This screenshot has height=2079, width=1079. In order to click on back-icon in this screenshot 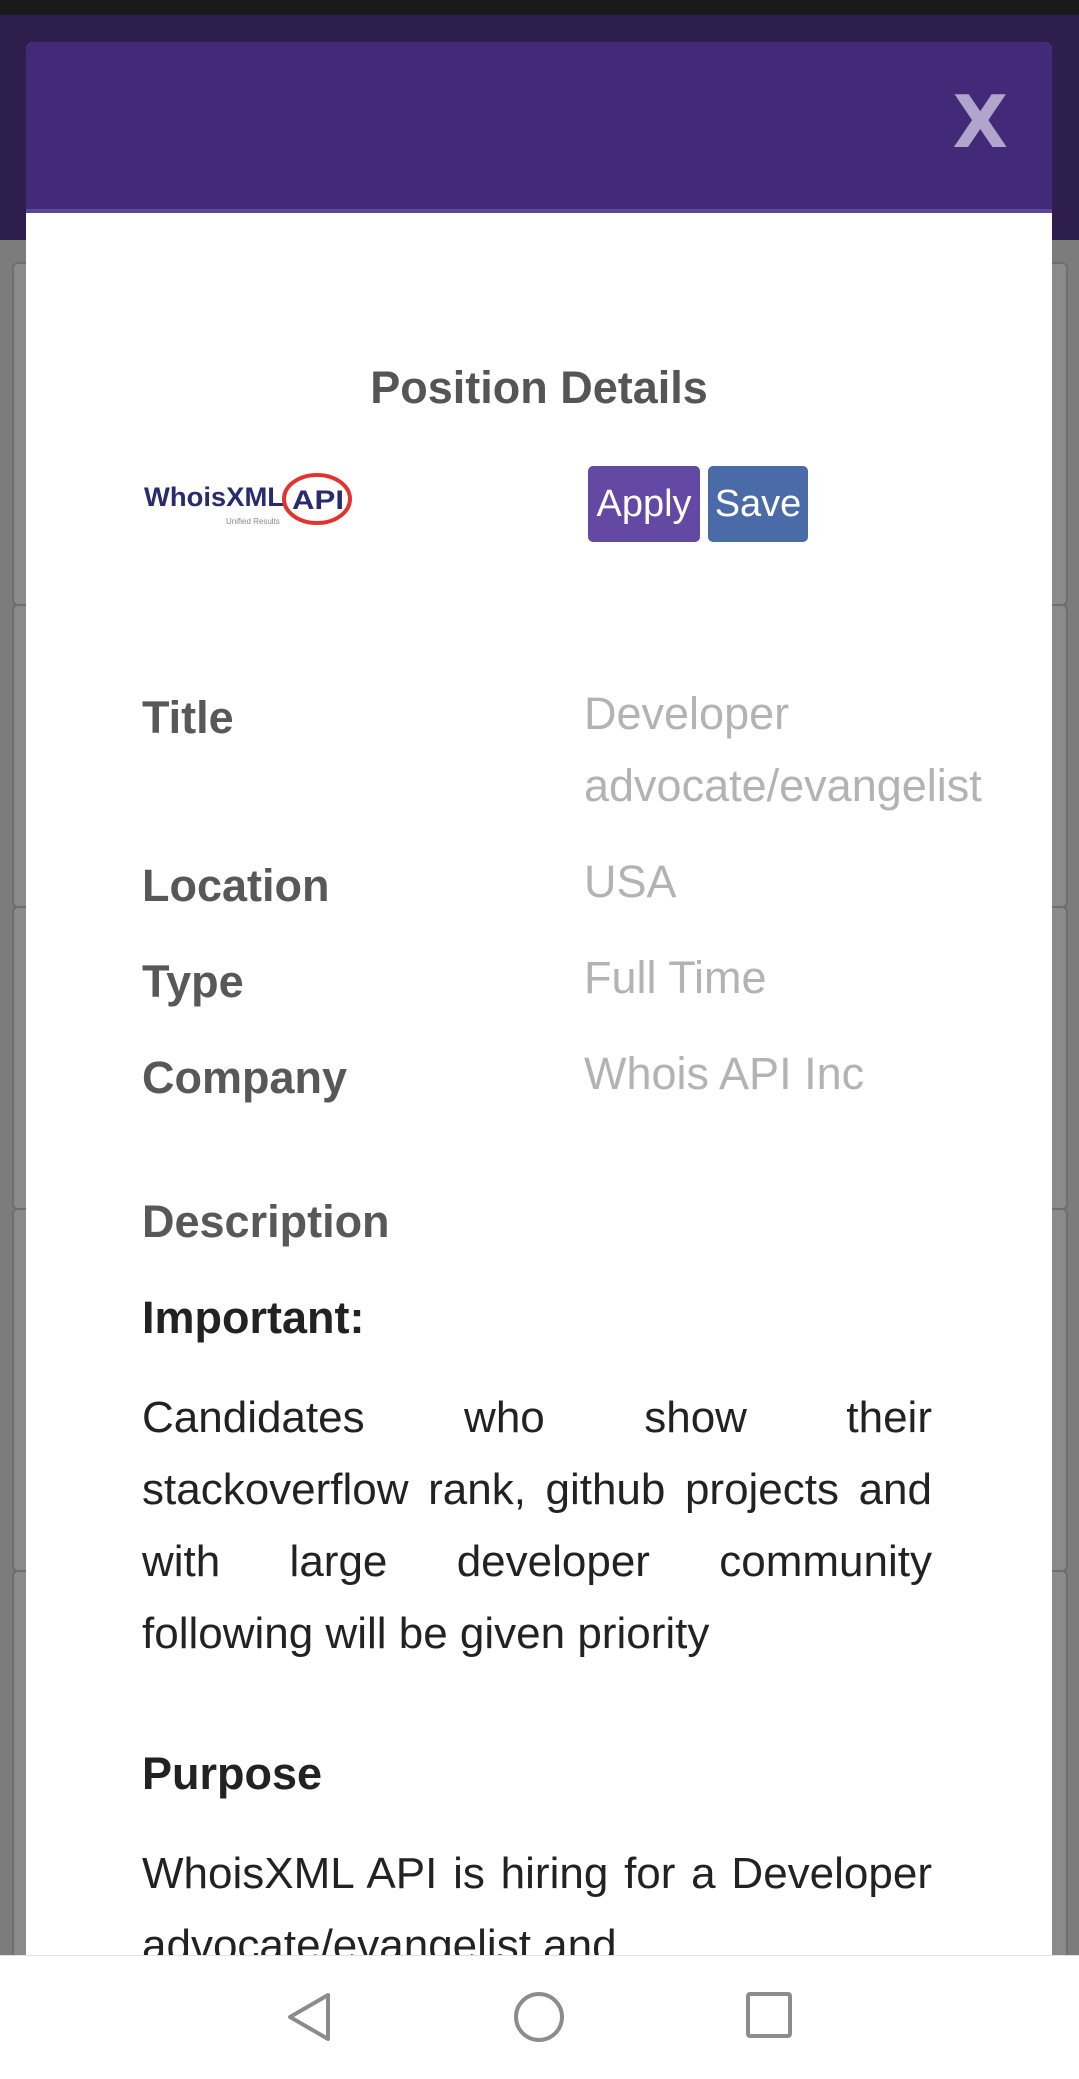, I will do `click(309, 2017)`.